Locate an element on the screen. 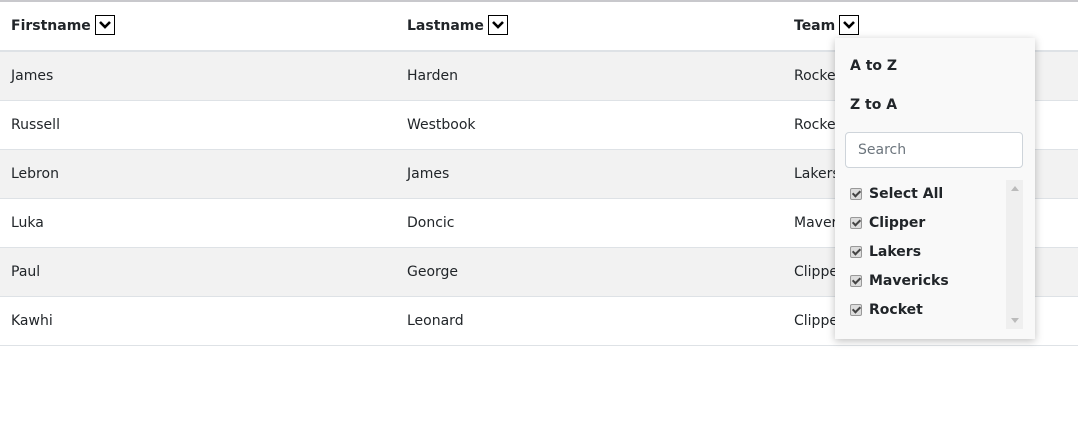 Image resolution: width=1078 pixels, height=428 pixels. filter-options-list: Select All Clipper Lakers Mavericks Rocket is located at coordinates (934, 254).